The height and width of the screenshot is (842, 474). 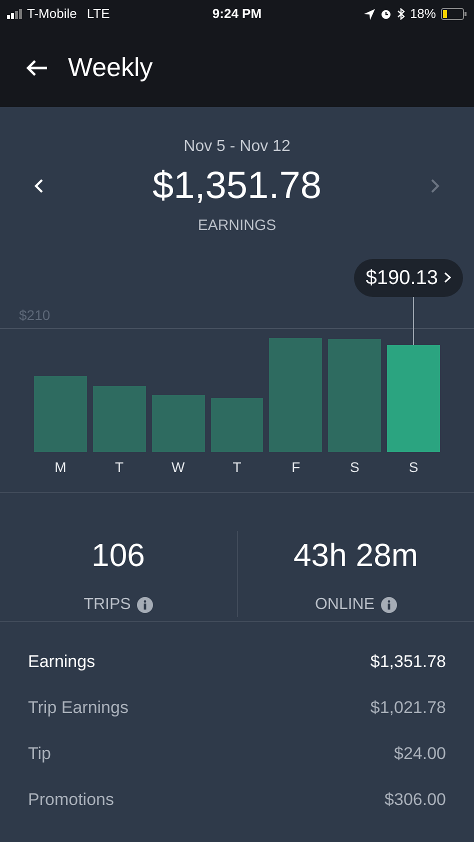 I want to click on network-type: LTE, so click(x=98, y=14).